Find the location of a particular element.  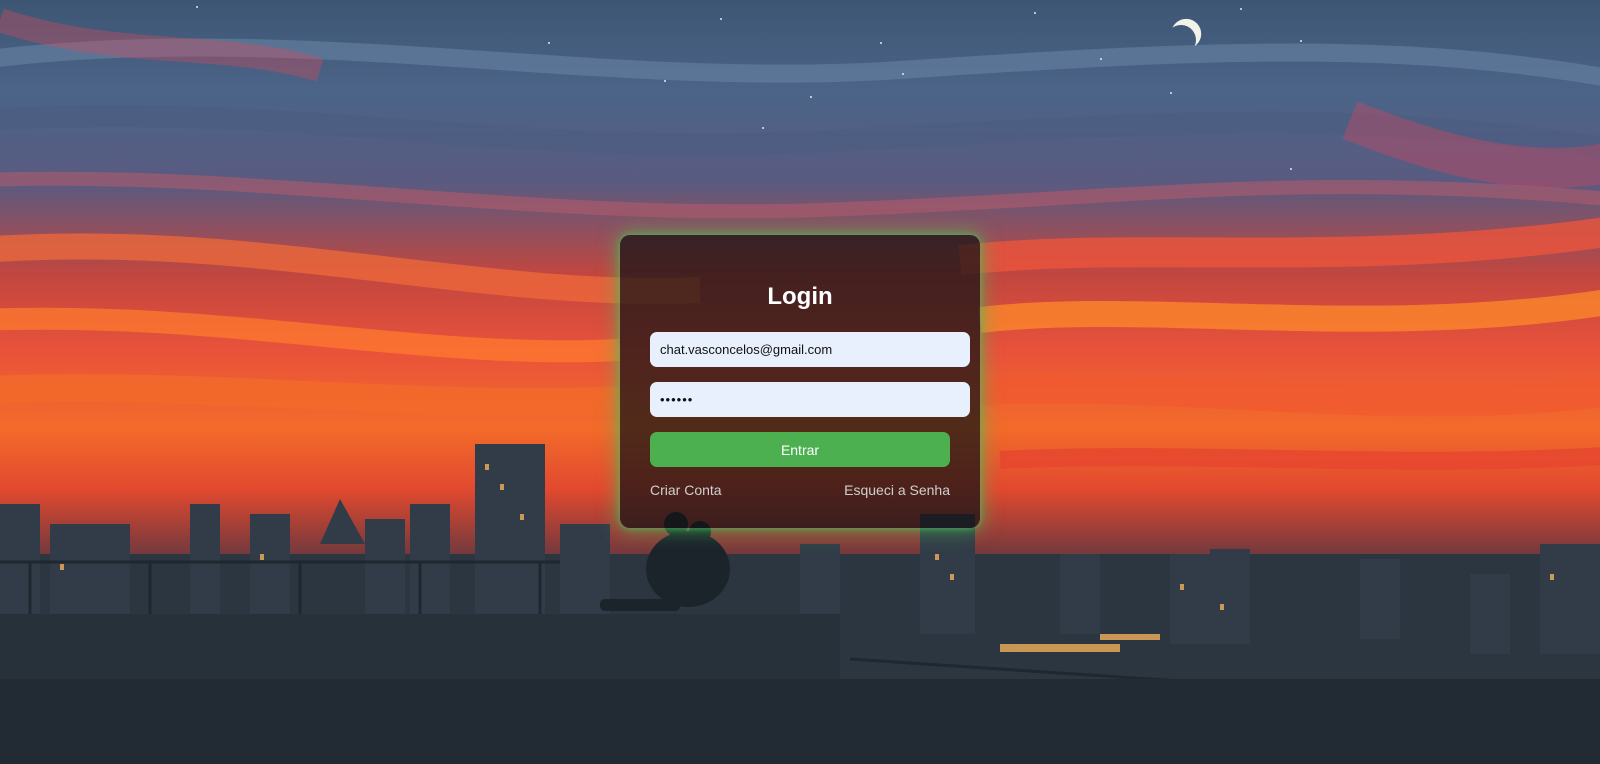

password-field is located at coordinates (810, 399).